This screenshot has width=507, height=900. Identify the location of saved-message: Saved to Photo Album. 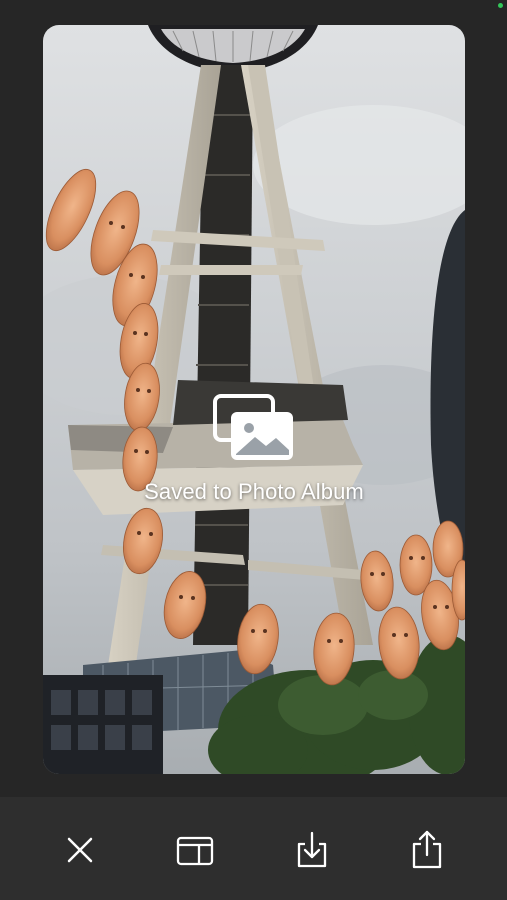
(254, 491).